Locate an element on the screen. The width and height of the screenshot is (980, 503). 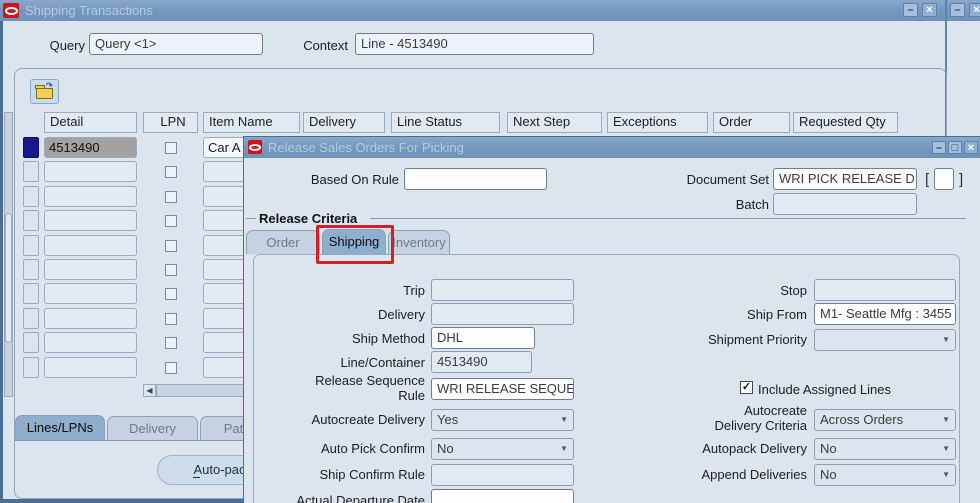
context-input: Line - 4513490 is located at coordinates (474, 44).